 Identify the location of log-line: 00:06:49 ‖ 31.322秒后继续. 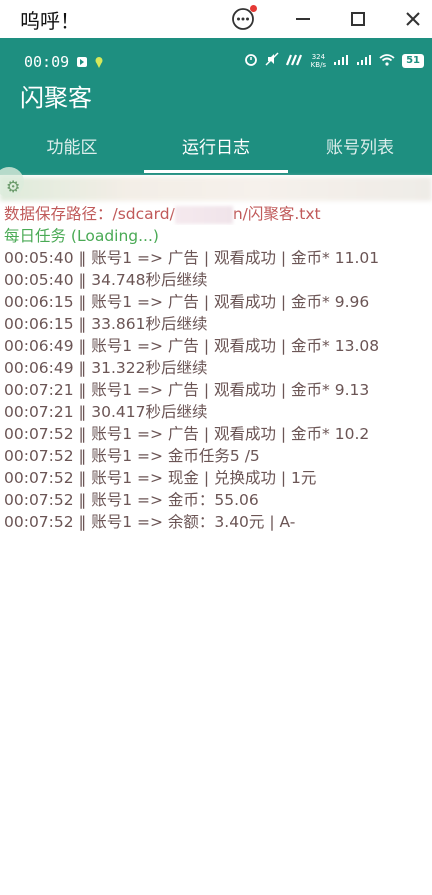
(106, 368).